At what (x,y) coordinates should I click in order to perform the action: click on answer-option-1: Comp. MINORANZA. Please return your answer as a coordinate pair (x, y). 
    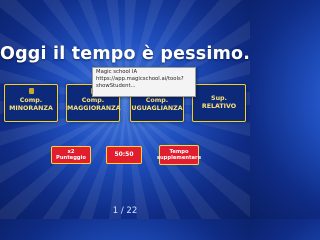
    Looking at the image, I should click on (31, 103).